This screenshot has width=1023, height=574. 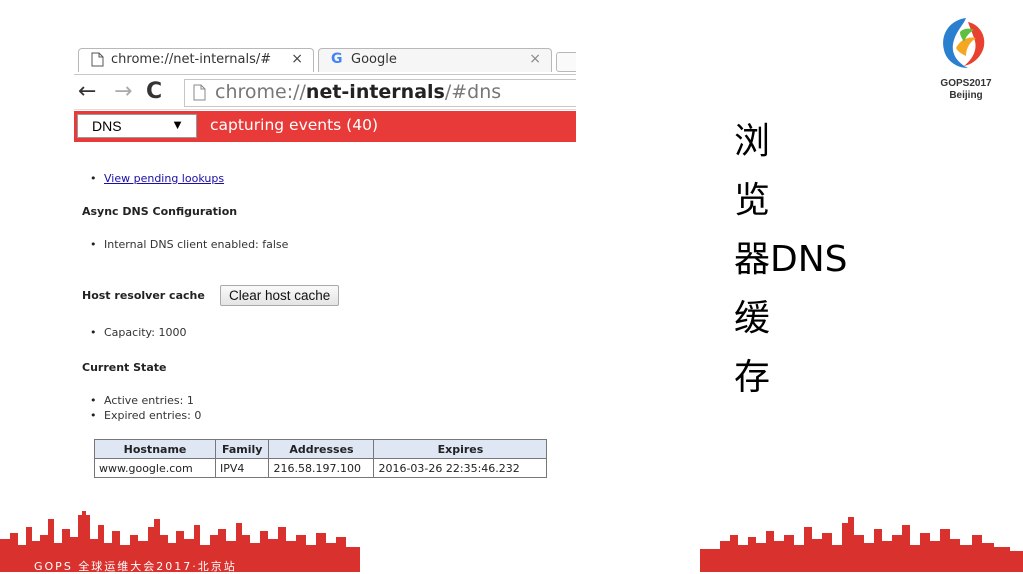 I want to click on capacity-item: Capacity: 1000, so click(x=138, y=332).